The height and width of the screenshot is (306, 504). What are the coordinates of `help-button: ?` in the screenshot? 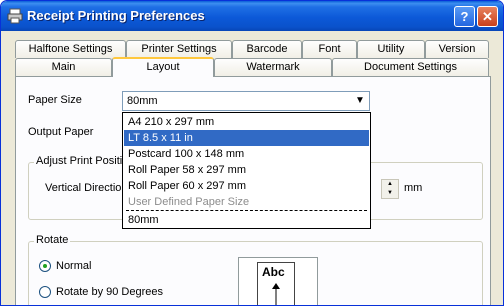 It's located at (464, 16).